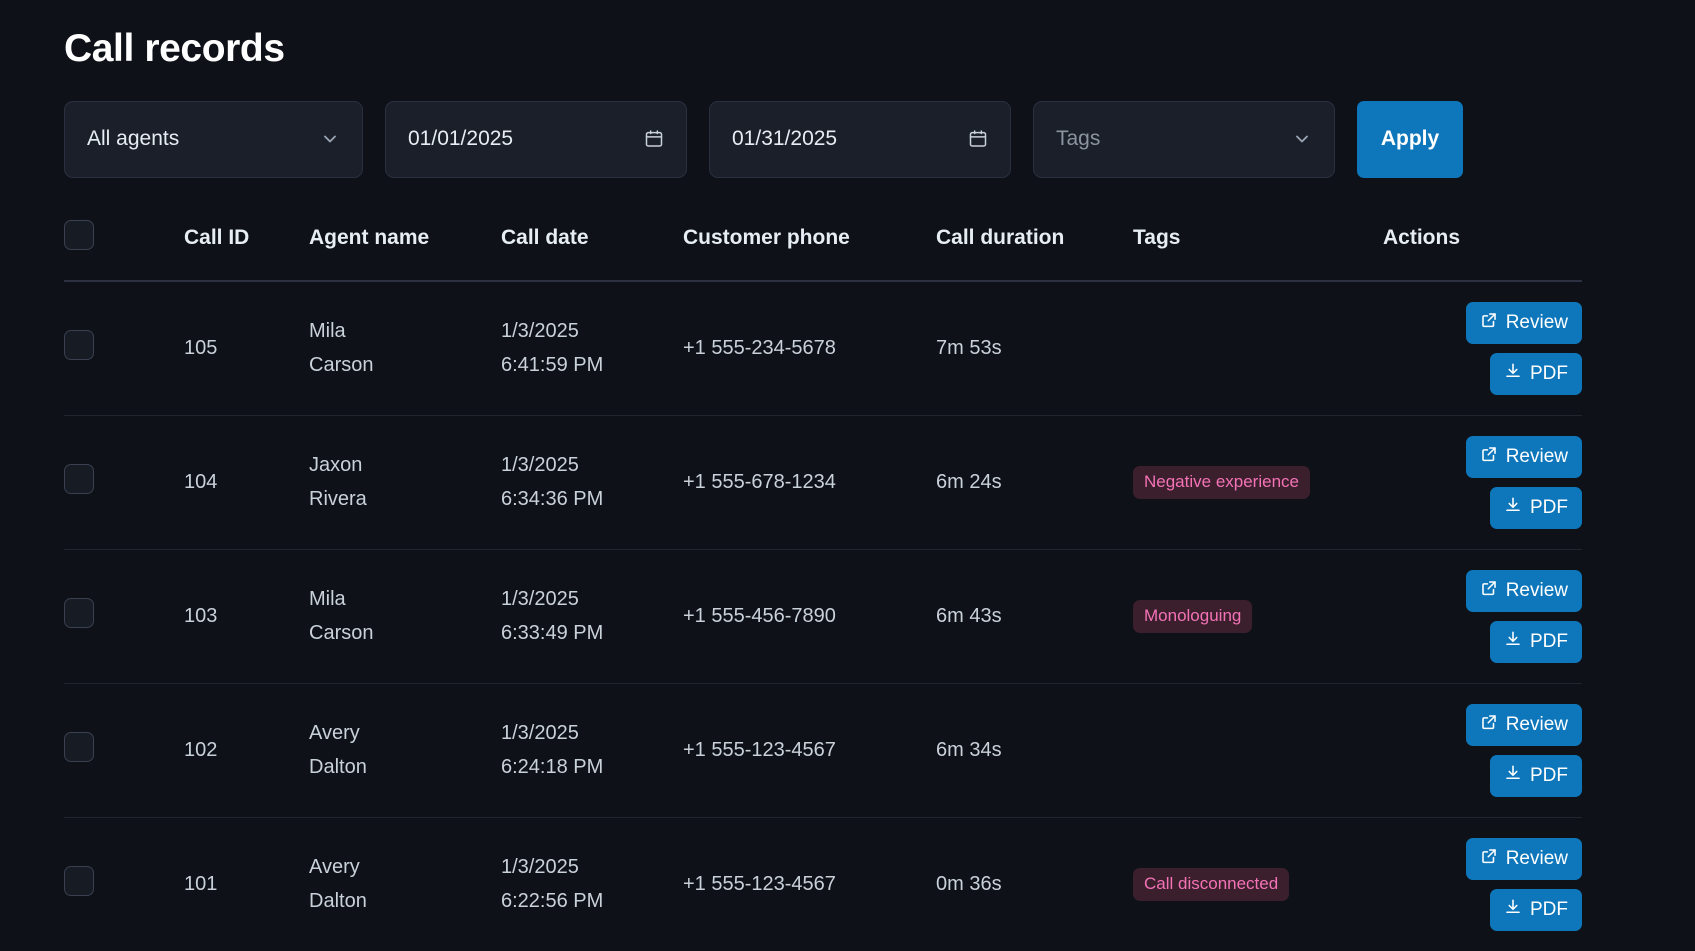  I want to click on column-header-call-date: Call date, so click(545, 237).